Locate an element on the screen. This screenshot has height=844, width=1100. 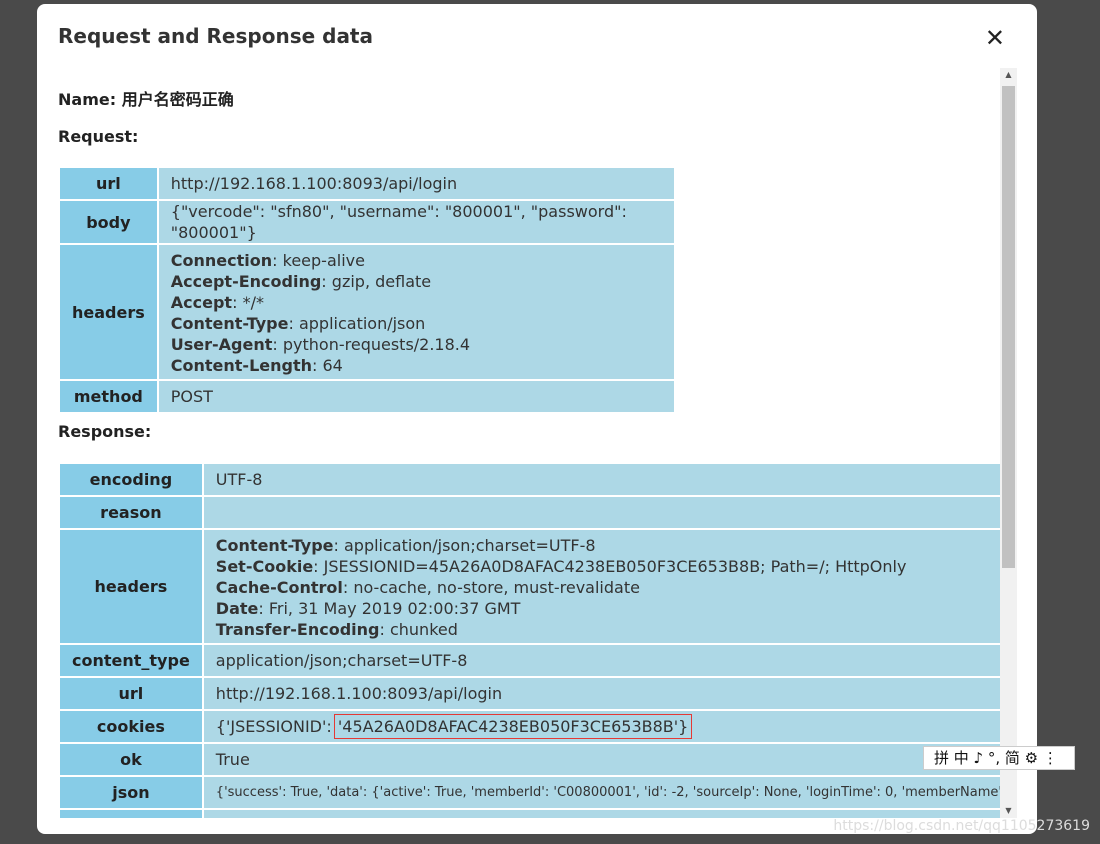
response-ok-key: ok is located at coordinates (131, 759).